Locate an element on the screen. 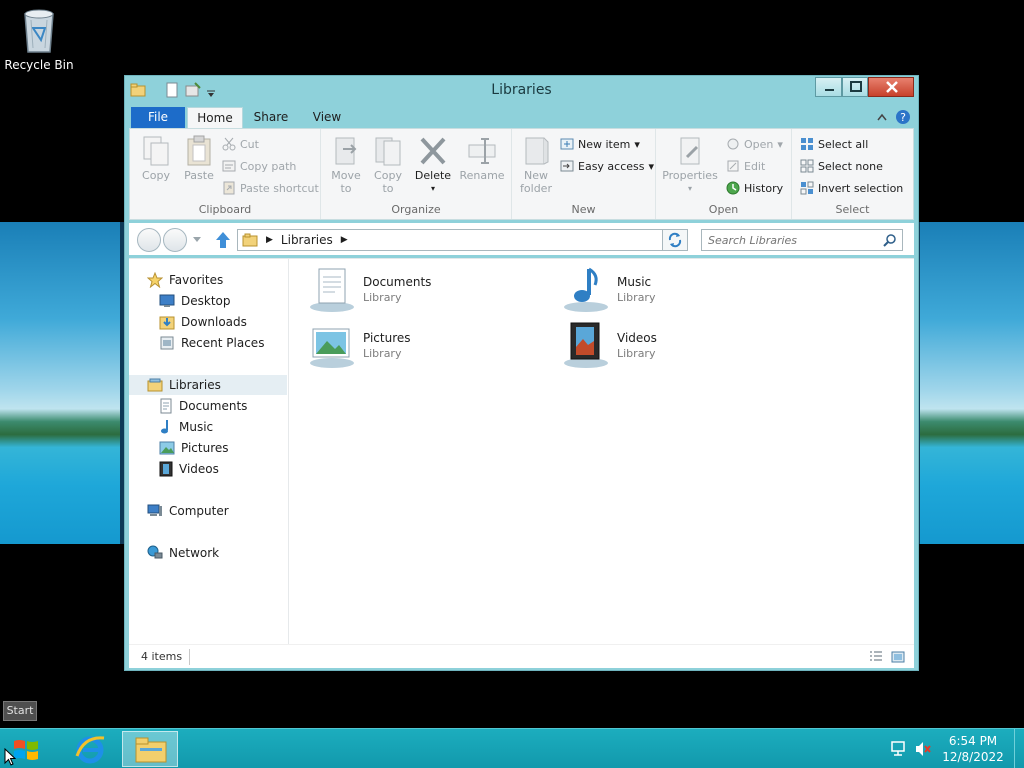 The width and height of the screenshot is (1024, 768). paste-button: Paste is located at coordinates (199, 158).